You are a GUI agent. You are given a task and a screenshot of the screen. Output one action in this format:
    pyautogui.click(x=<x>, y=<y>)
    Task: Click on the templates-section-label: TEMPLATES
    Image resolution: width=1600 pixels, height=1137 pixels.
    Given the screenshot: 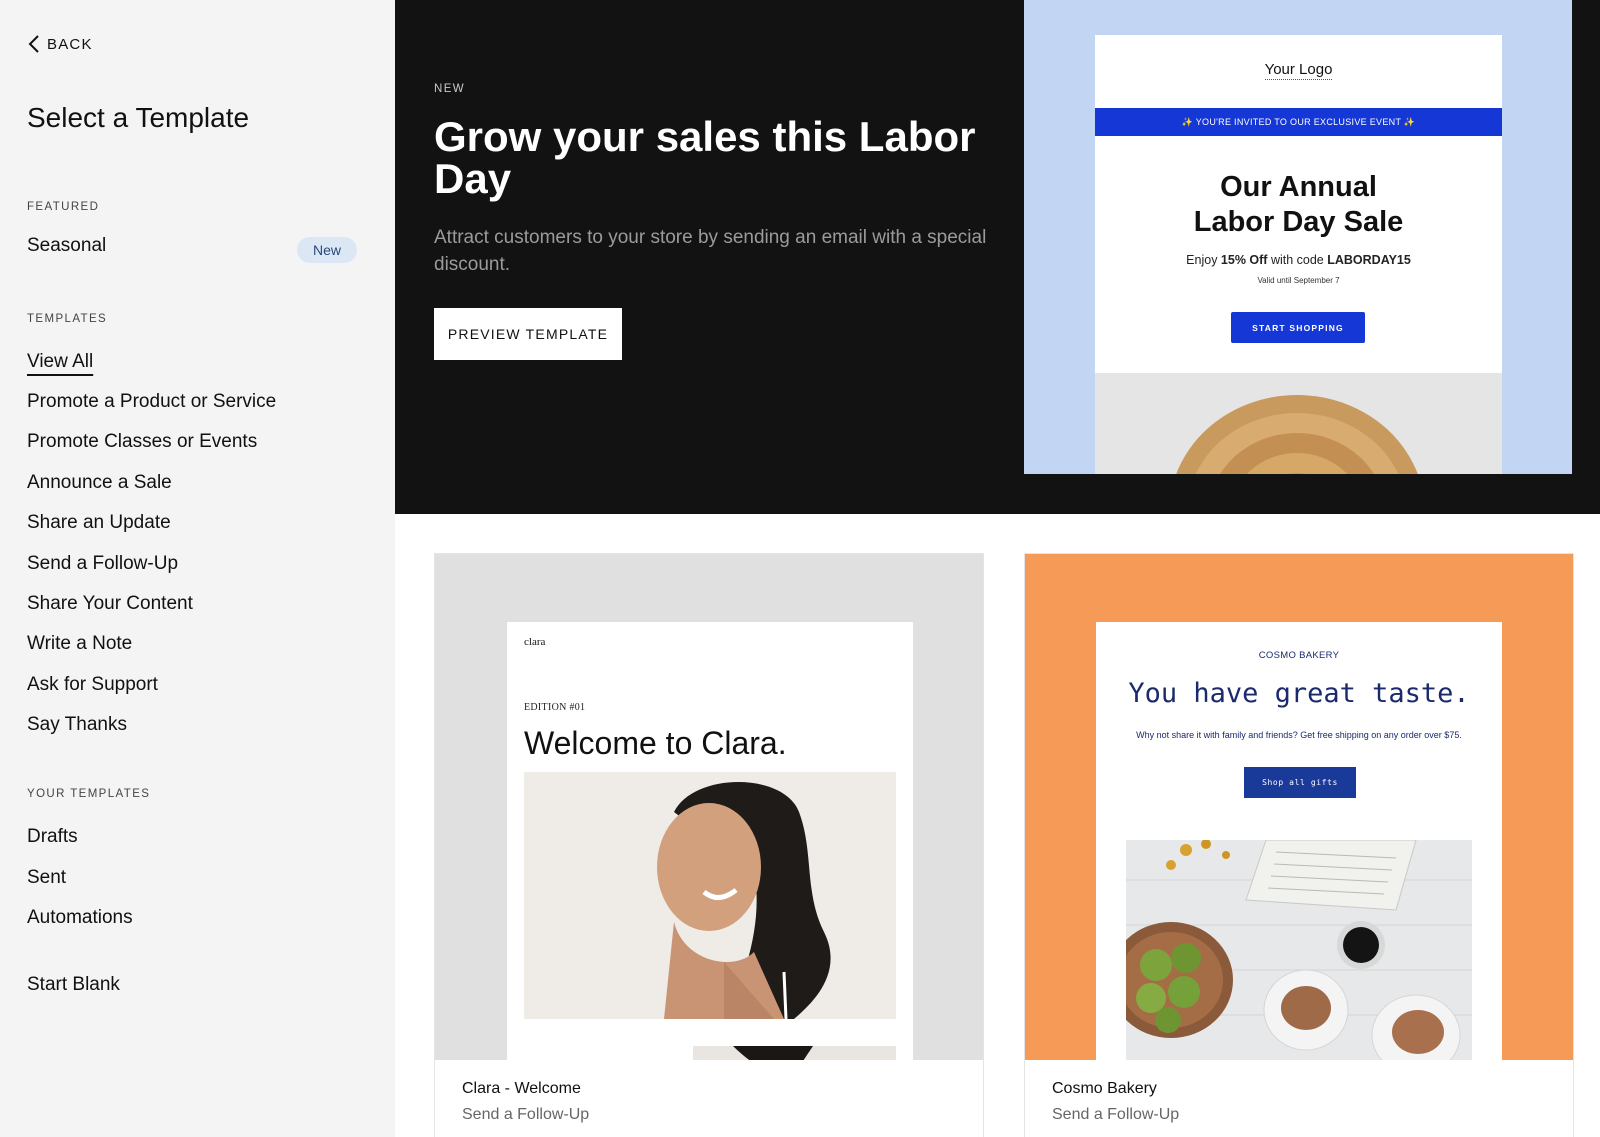 What is the action you would take?
    pyautogui.click(x=67, y=319)
    